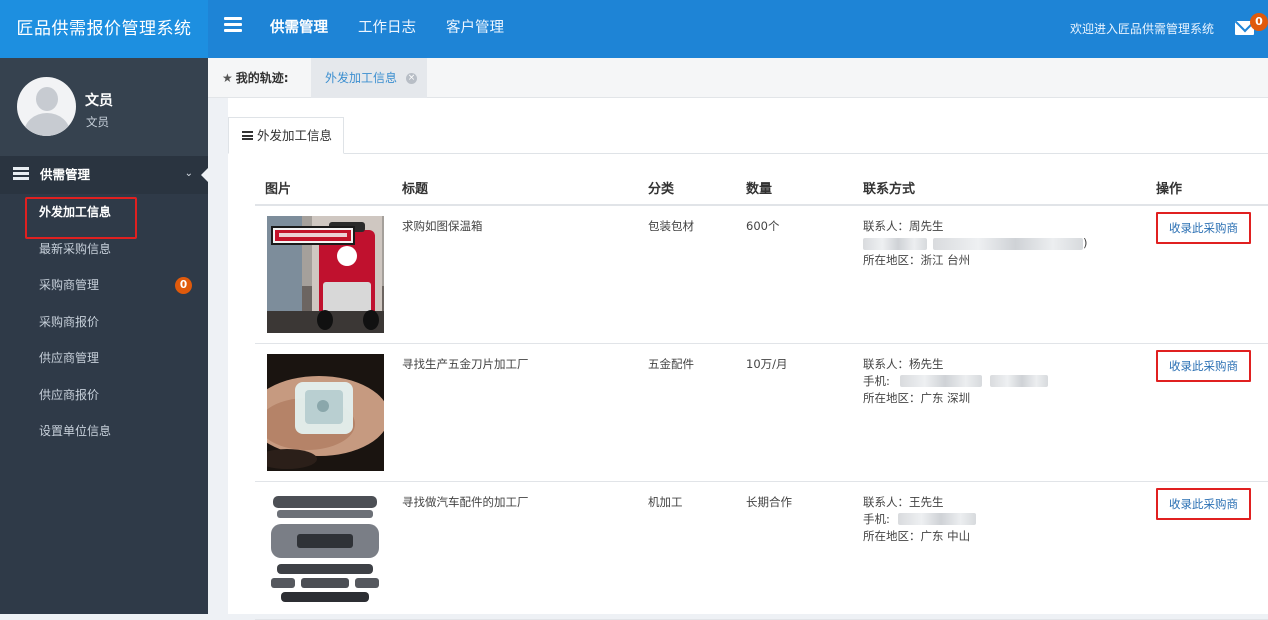 This screenshot has width=1268, height=620. I want to click on col-header-category: 分类, so click(687, 188).